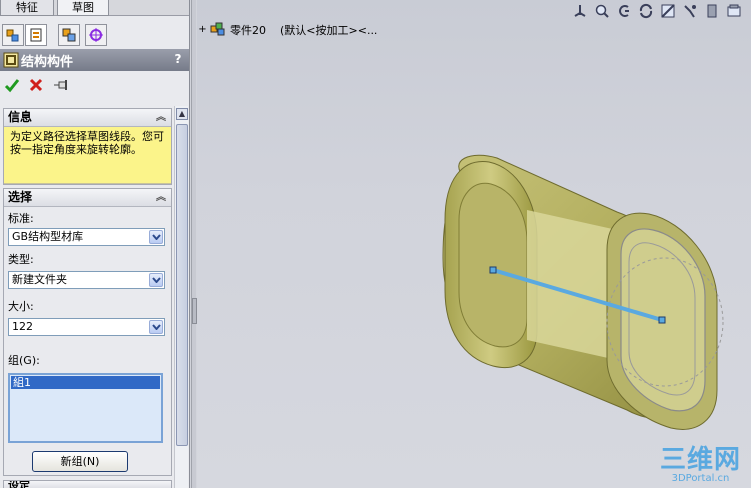  What do you see at coordinates (86, 280) in the screenshot?
I see `type-select: 新建文件夹` at bounding box center [86, 280].